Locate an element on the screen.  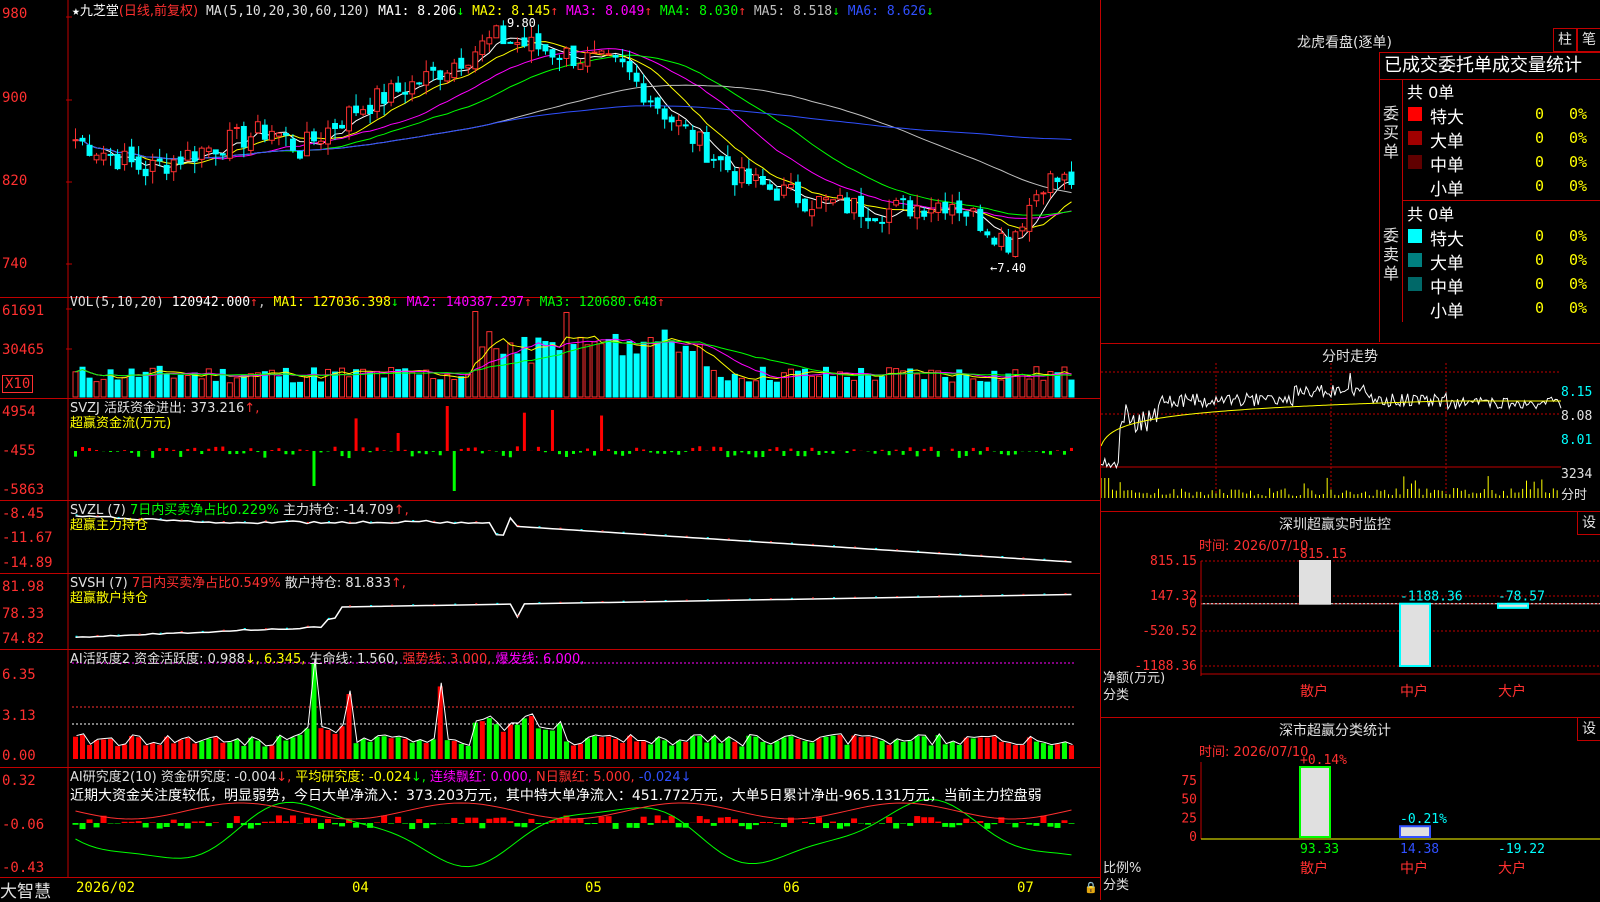
column-view-button: 柱 is located at coordinates (1565, 40).